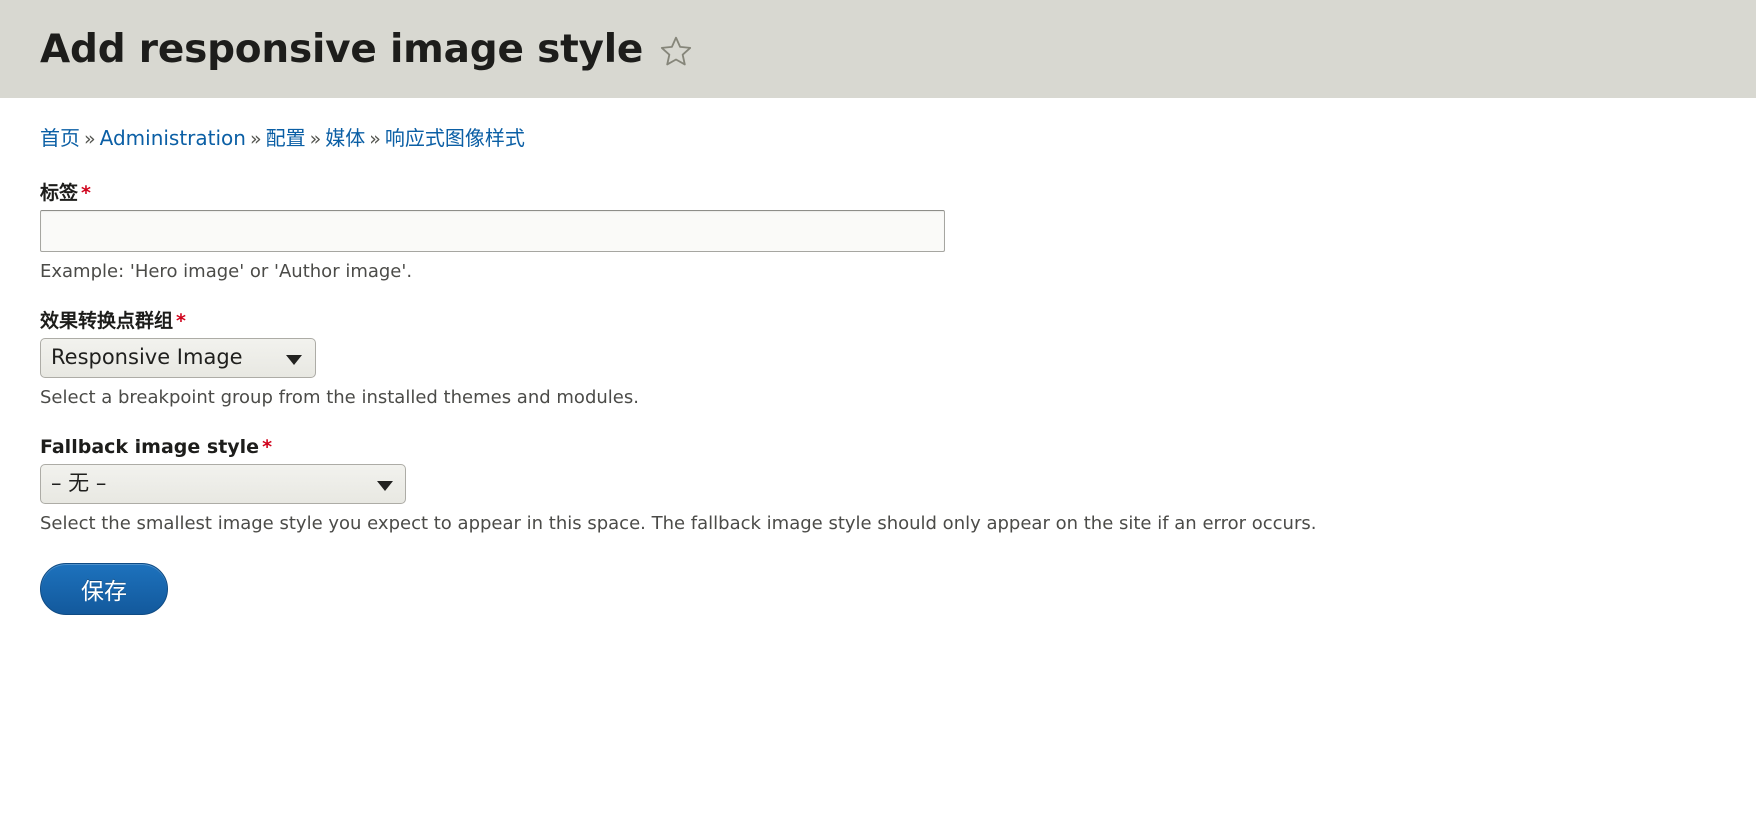 The image size is (1756, 816). What do you see at coordinates (878, 344) in the screenshot?
I see `form-item-breakpoint-group: 效果转换点群组 * Responsive Image` at bounding box center [878, 344].